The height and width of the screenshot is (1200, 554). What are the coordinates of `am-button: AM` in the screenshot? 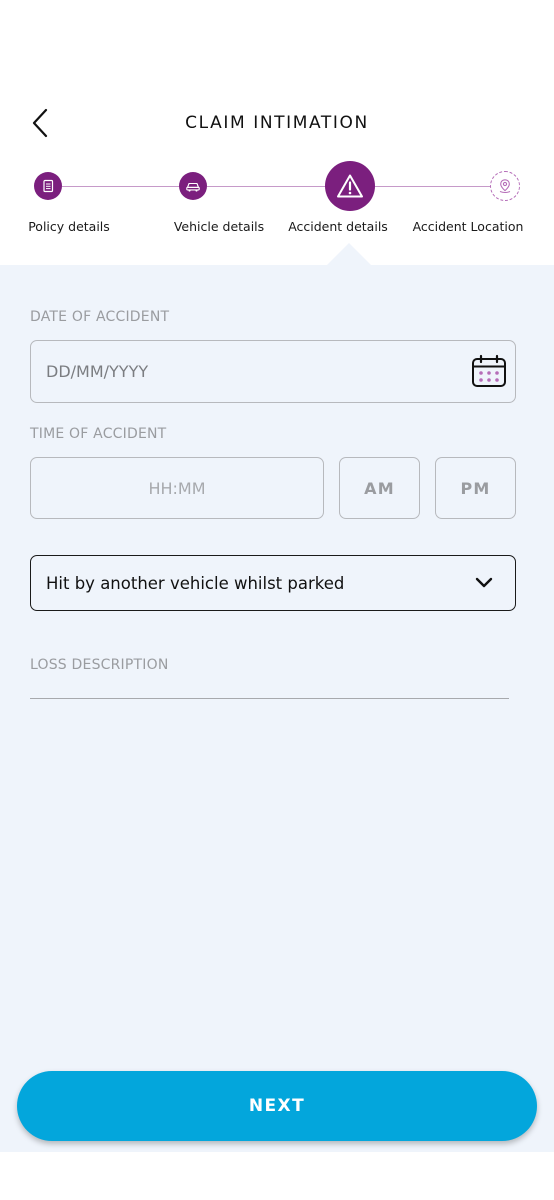 It's located at (379, 488).